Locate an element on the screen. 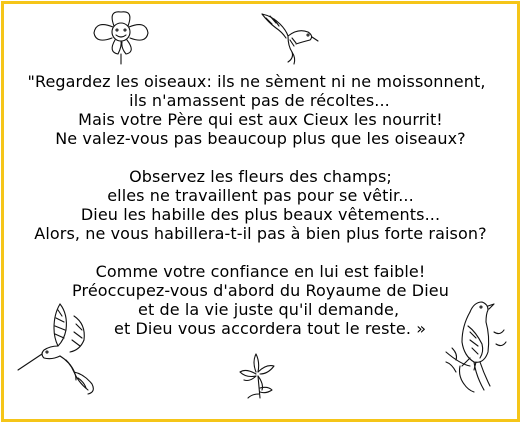 This screenshot has width=521, height=423. poem-line: et Dieu vous accordera tout le reste. » is located at coordinates (270, 328).